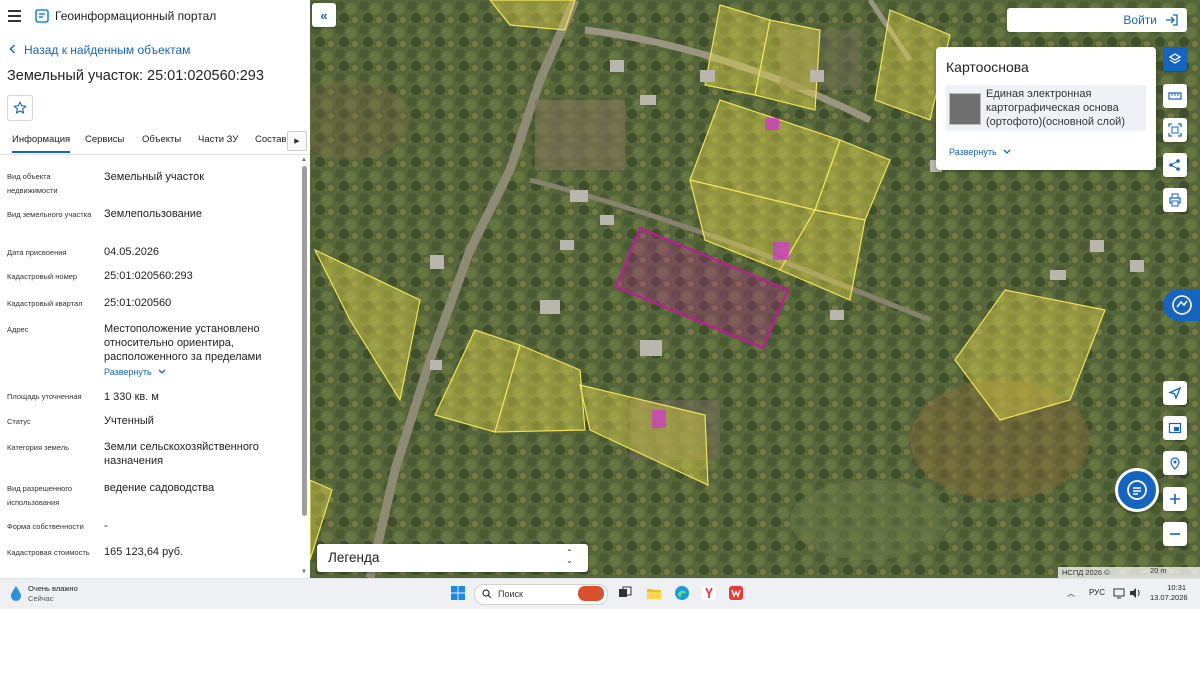 The image size is (1200, 675). What do you see at coordinates (736, 593) in the screenshot?
I see `wps-office-icon` at bounding box center [736, 593].